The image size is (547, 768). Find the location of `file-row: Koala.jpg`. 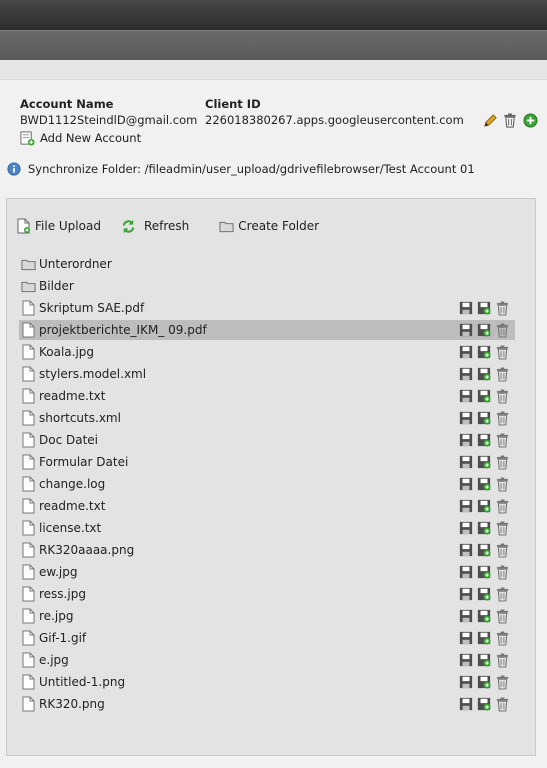

file-row: Koala.jpg is located at coordinates (267, 352).